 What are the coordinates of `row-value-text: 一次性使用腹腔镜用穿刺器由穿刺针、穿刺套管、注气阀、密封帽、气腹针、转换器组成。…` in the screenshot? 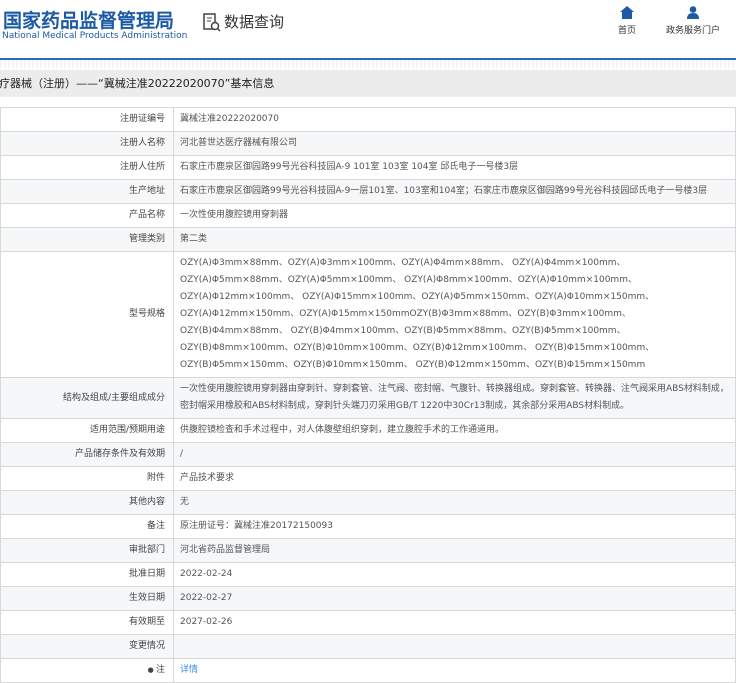 It's located at (454, 397).